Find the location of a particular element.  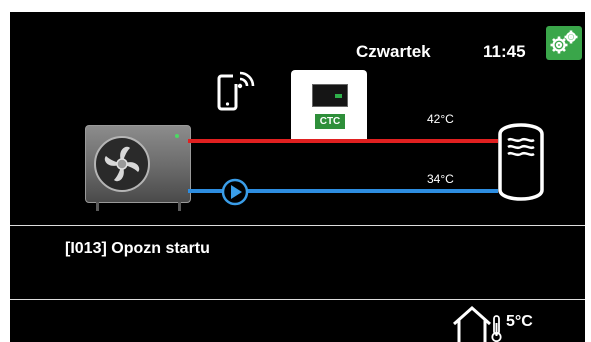

heat-pump-unit-icon is located at coordinates (138, 168).